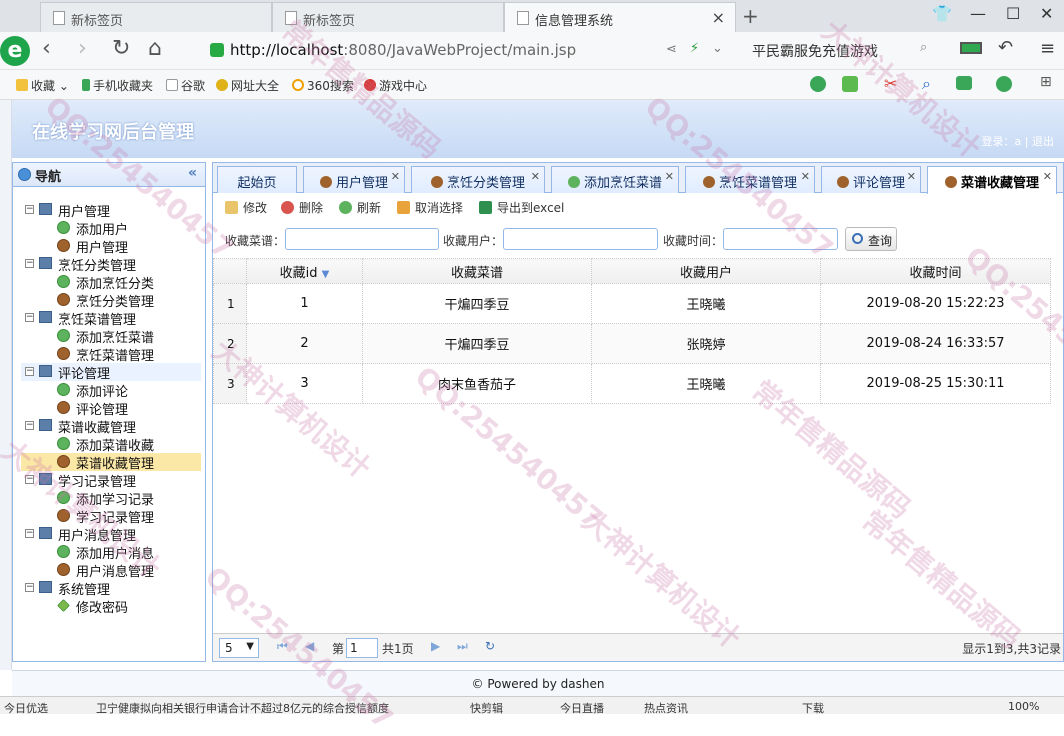 This screenshot has height=736, width=1064. What do you see at coordinates (111, 534) in the screenshot?
I see `nav-group: − 用户消息管理` at bounding box center [111, 534].